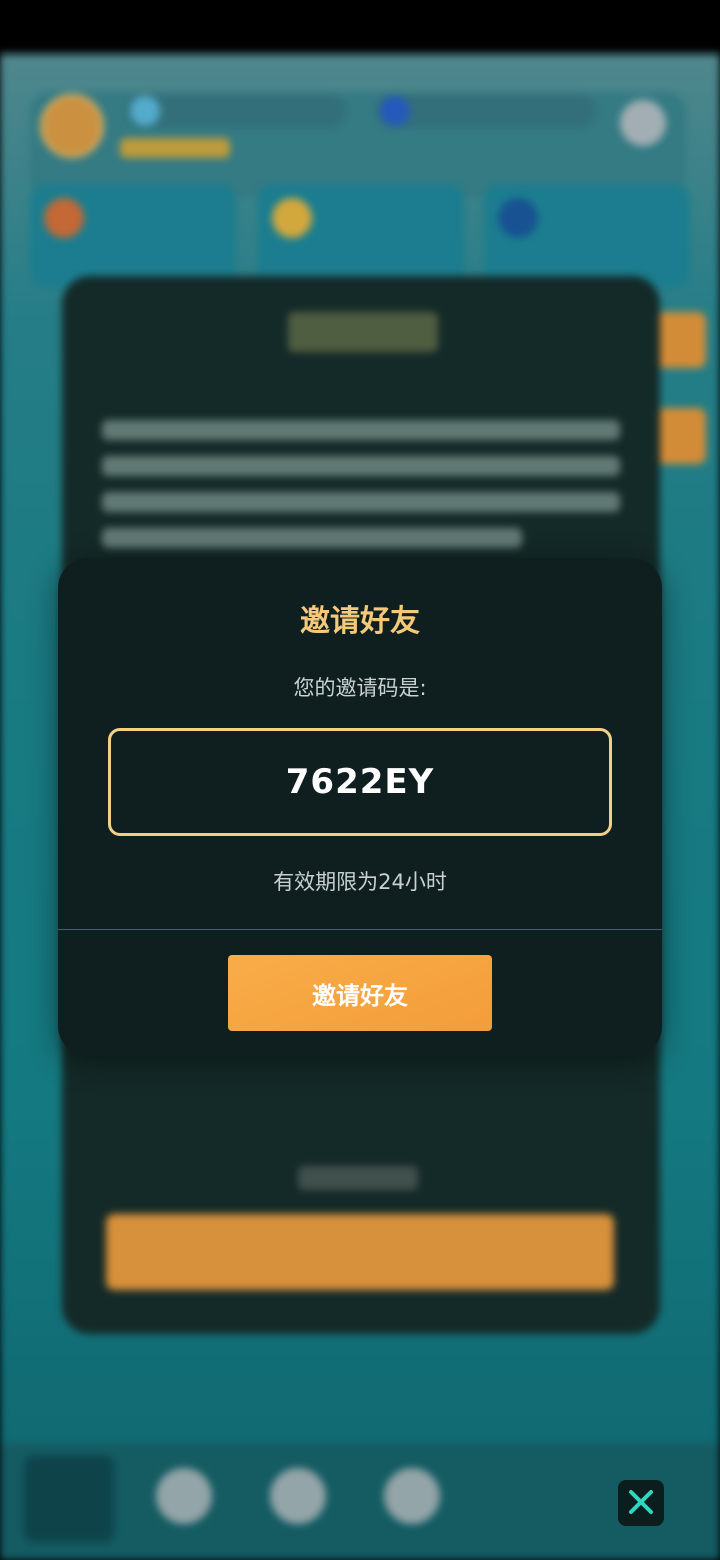 This screenshot has height=1560, width=720. Describe the element at coordinates (360, 929) in the screenshot. I see `dialog-divider` at that location.